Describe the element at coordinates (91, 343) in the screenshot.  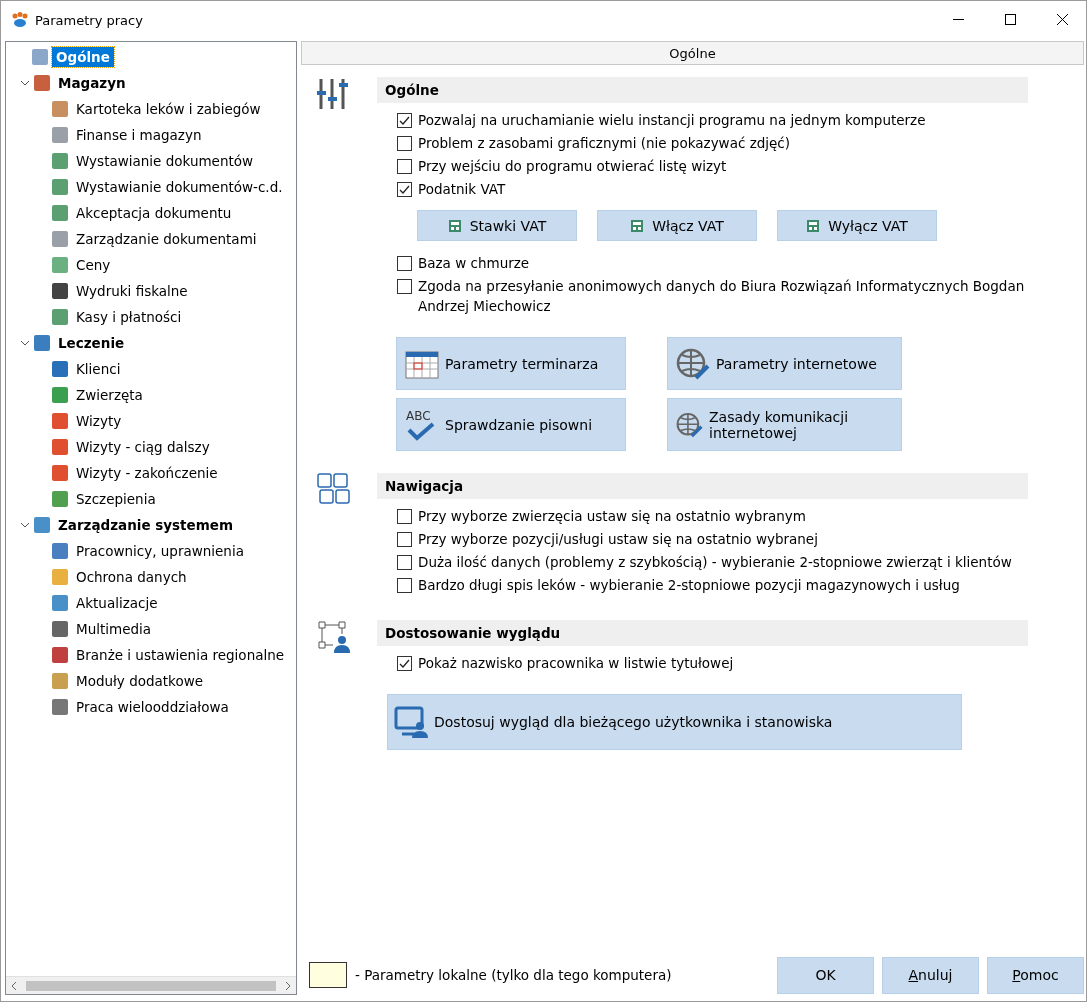
I see `tree-item: Leczenie` at that location.